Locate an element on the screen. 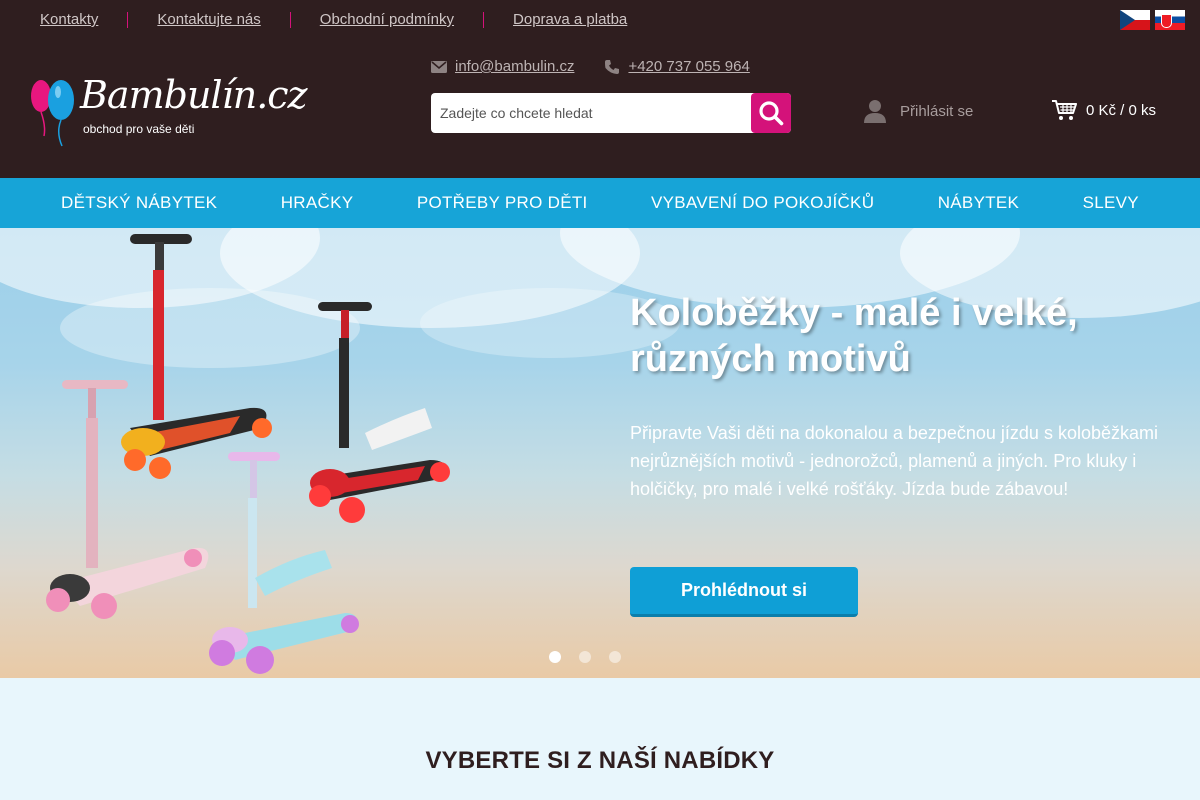  slider-dots is located at coordinates (585, 657).